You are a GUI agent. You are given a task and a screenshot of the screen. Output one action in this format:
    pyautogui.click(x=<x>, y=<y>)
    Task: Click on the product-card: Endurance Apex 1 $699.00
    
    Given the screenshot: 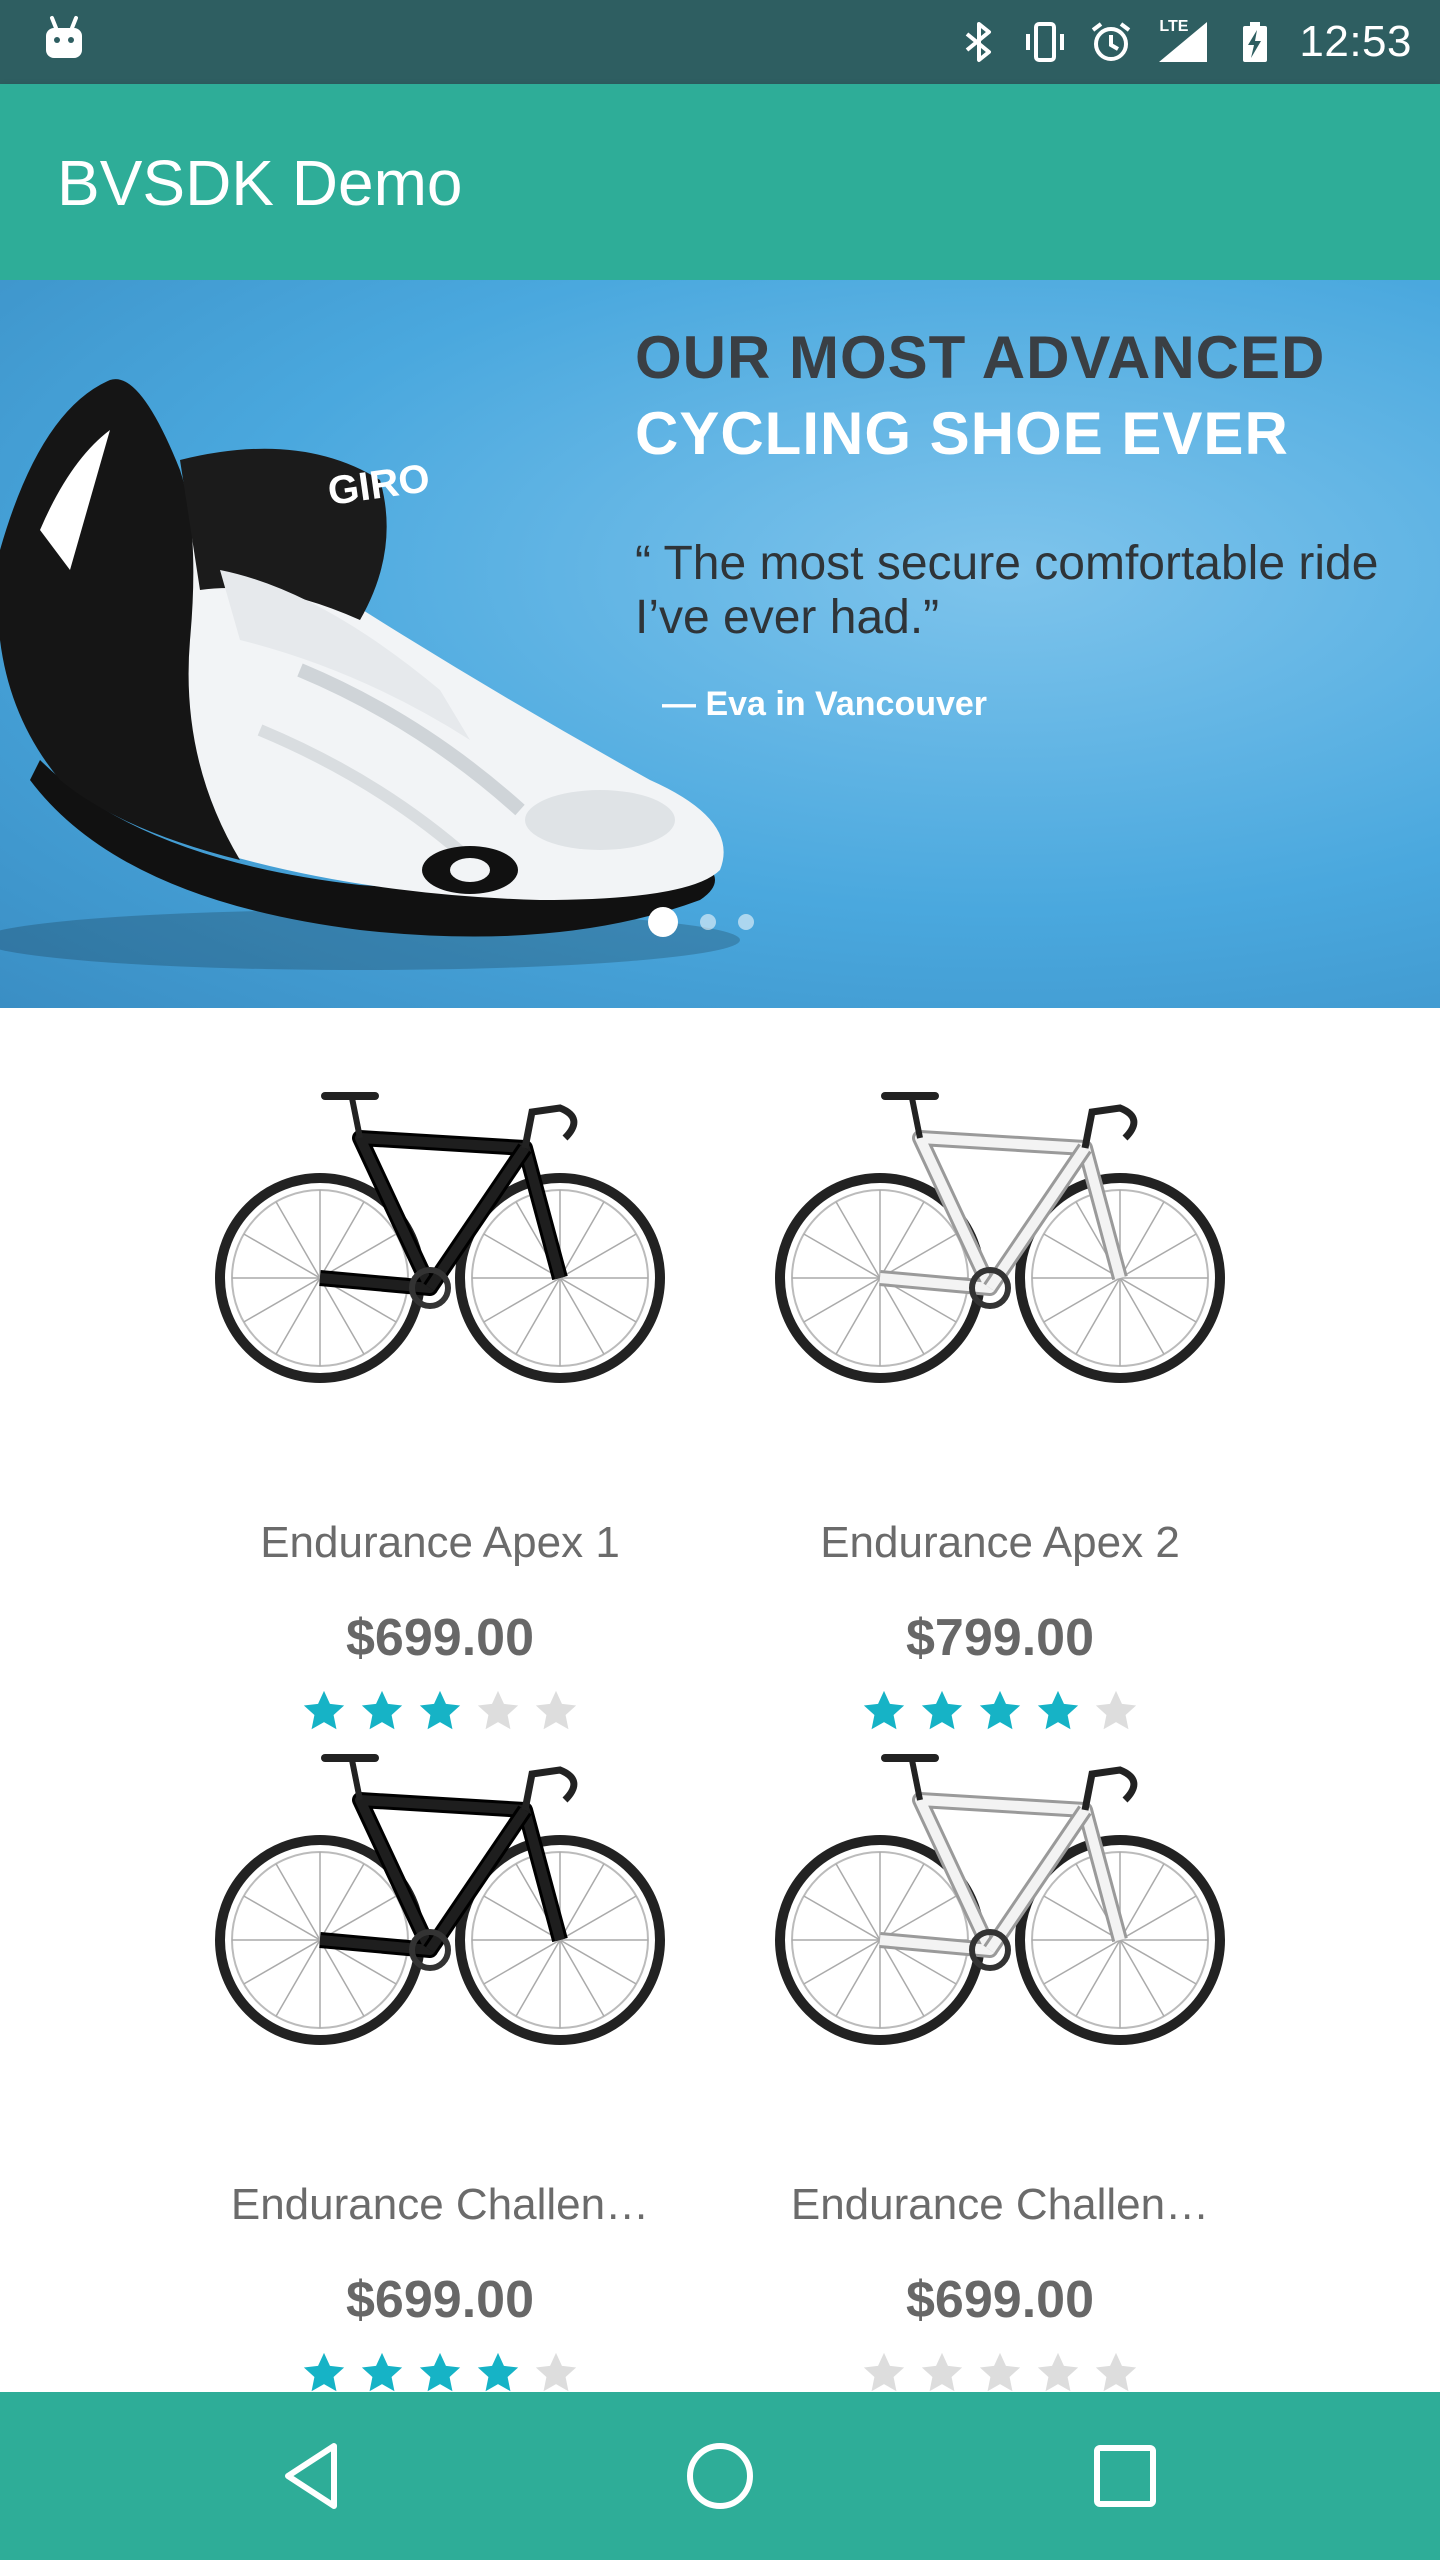 What is the action you would take?
    pyautogui.click(x=440, y=1404)
    